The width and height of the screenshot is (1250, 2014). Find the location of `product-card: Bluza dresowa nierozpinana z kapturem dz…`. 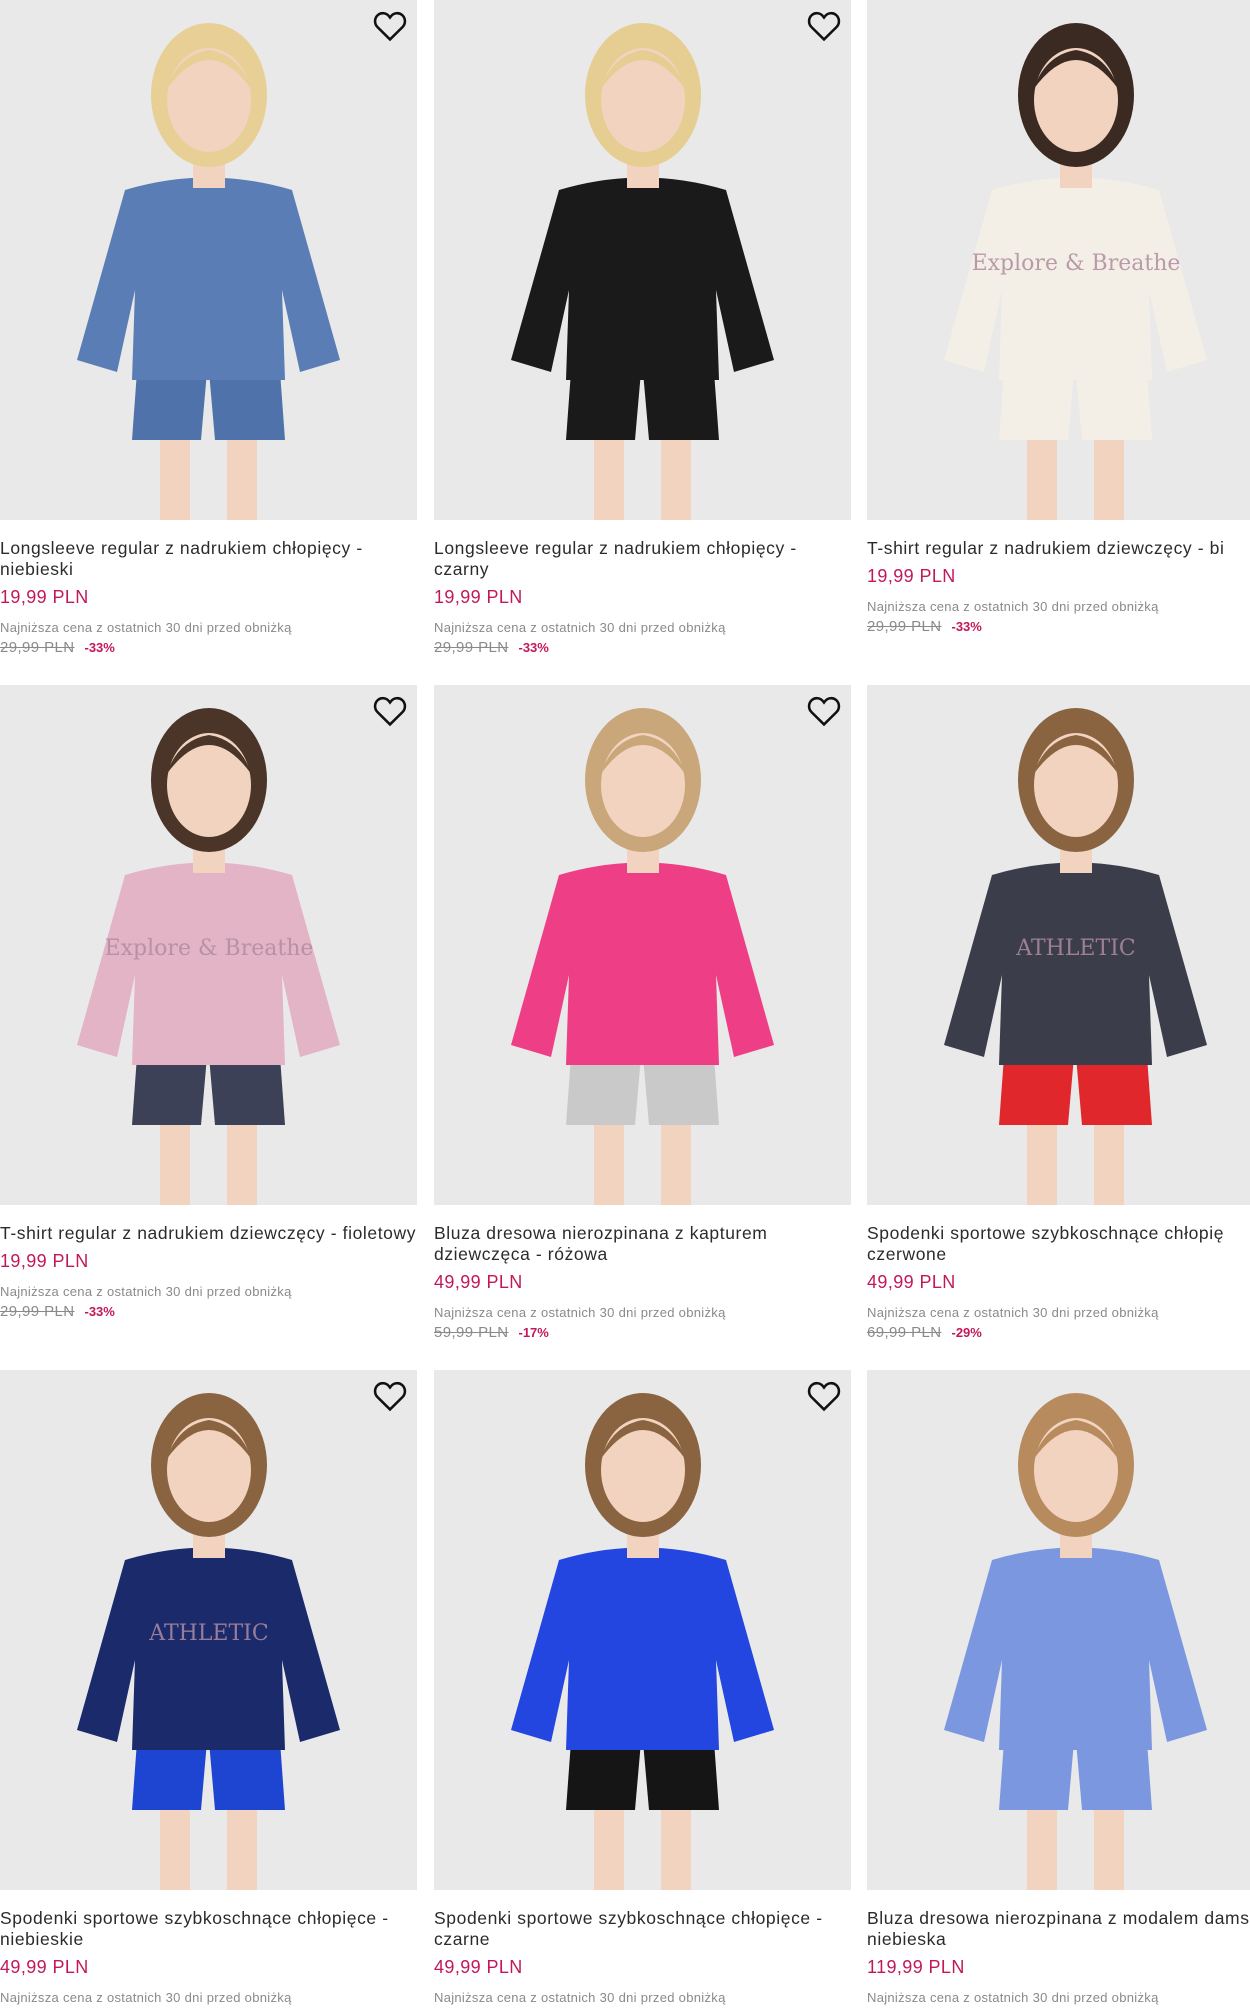

product-card: Bluza dresowa nierozpinana z kapturem dz… is located at coordinates (642, 1013).